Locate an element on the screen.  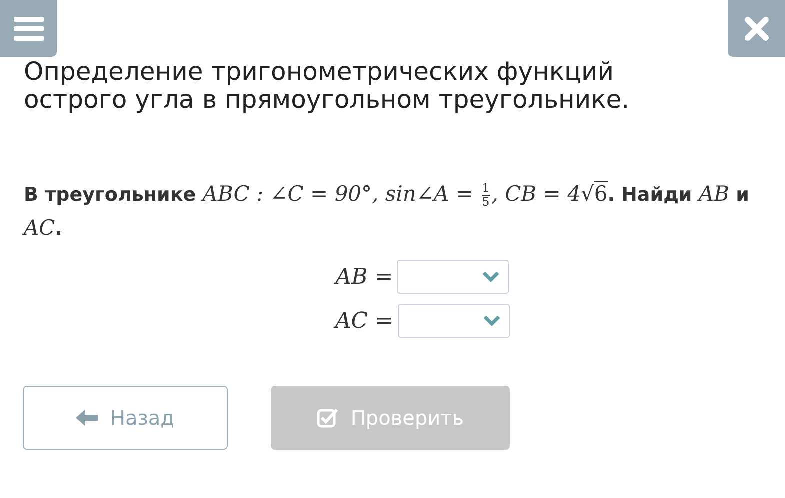
lesson-title: Определение тригонометрических функций острого угла в прямоугольном треугольнике. is located at coordinates (327, 86).